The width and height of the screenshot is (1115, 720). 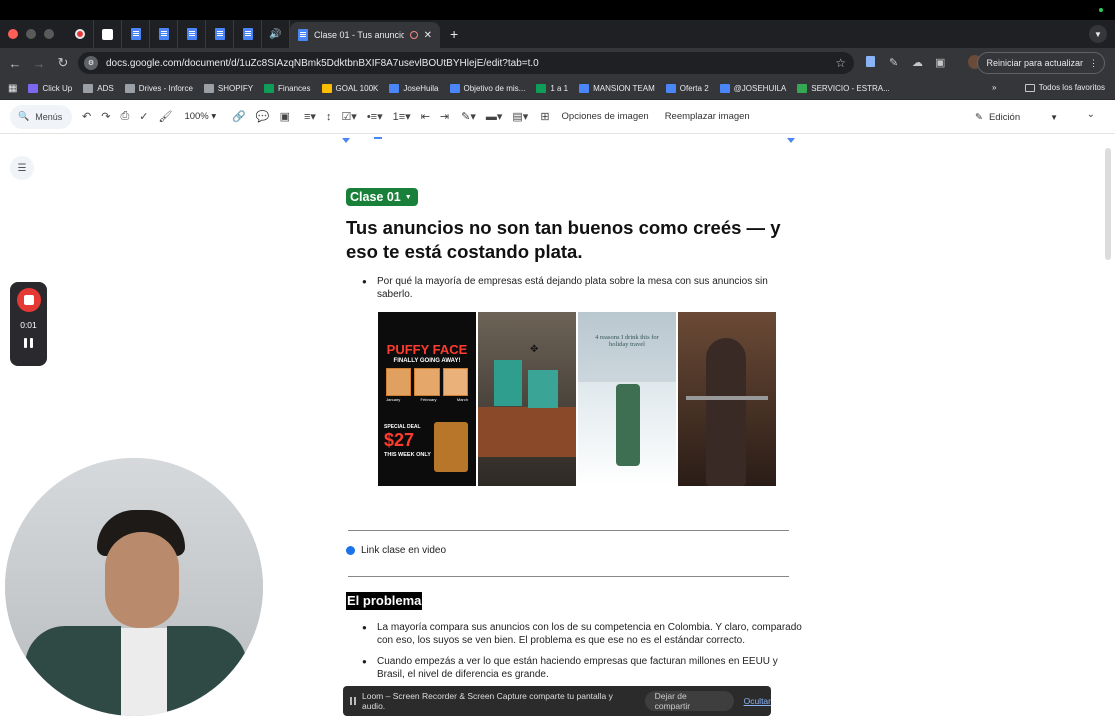 I want to click on spellcheck-button: ✓, so click(x=143, y=116).